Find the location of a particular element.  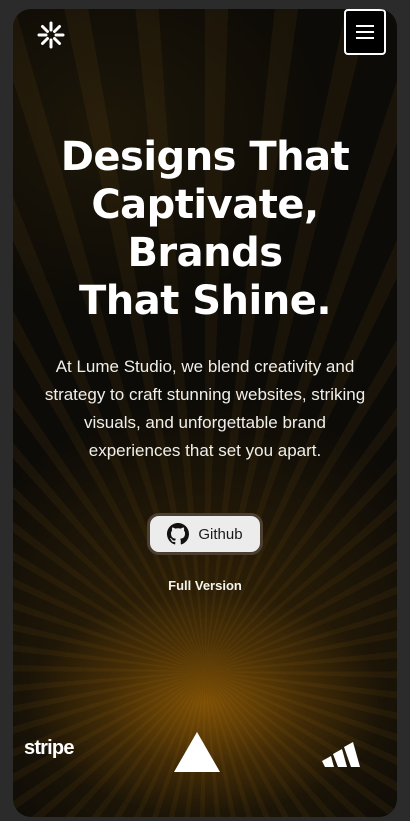

menu-button is located at coordinates (365, 32).